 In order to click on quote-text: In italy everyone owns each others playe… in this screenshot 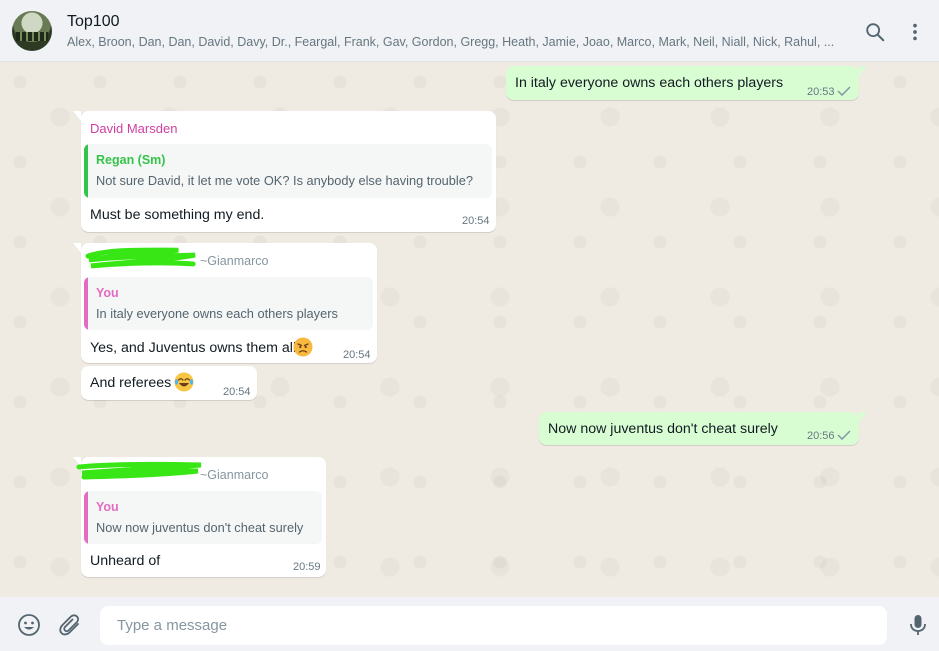, I will do `click(217, 313)`.